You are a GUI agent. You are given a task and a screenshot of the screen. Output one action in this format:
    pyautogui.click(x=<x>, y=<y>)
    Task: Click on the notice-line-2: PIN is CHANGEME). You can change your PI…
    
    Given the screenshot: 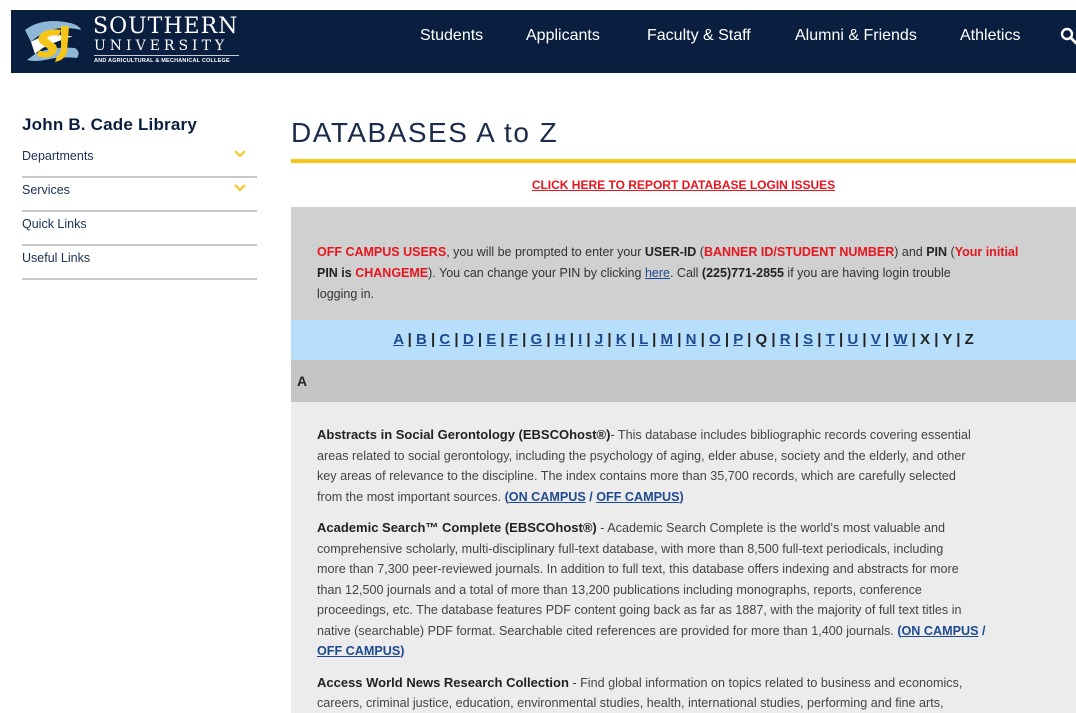 What is the action you would take?
    pyautogui.click(x=696, y=273)
    